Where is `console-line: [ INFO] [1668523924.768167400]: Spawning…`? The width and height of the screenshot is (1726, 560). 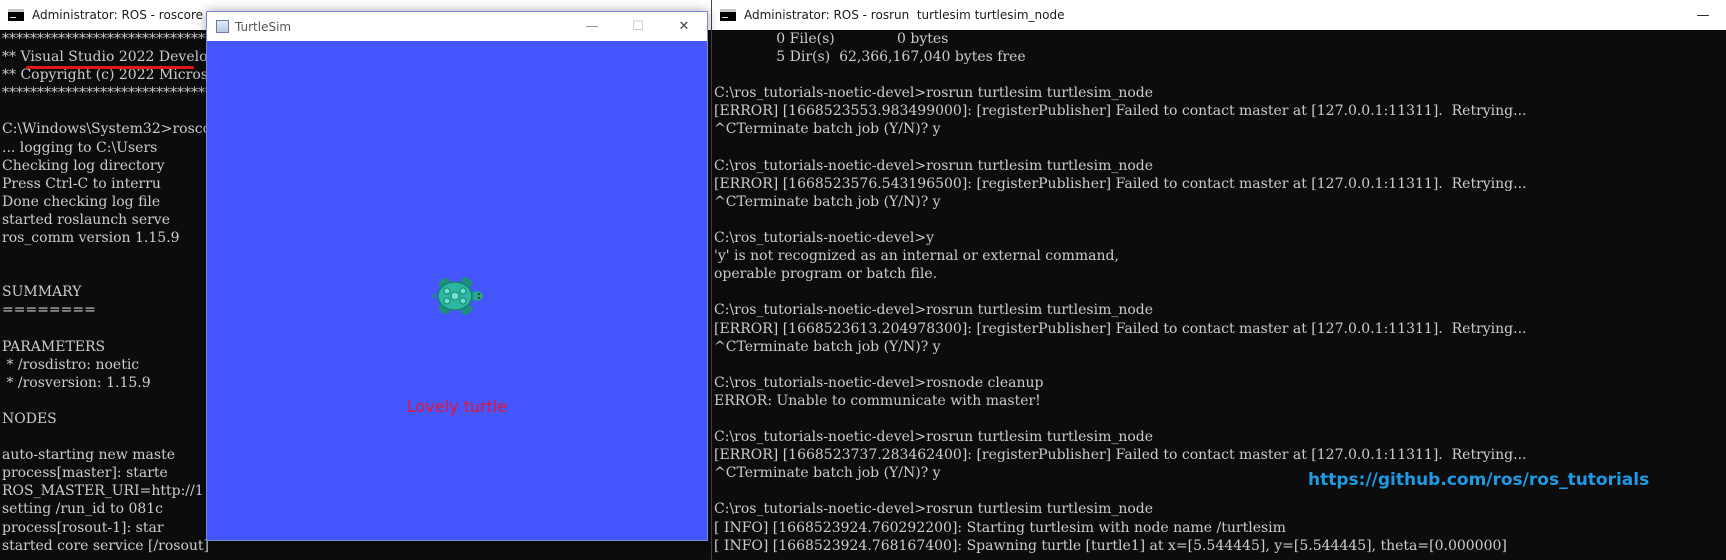
console-line: [ INFO] [1668523924.768167400]: Spawning… is located at coordinates (1110, 545).